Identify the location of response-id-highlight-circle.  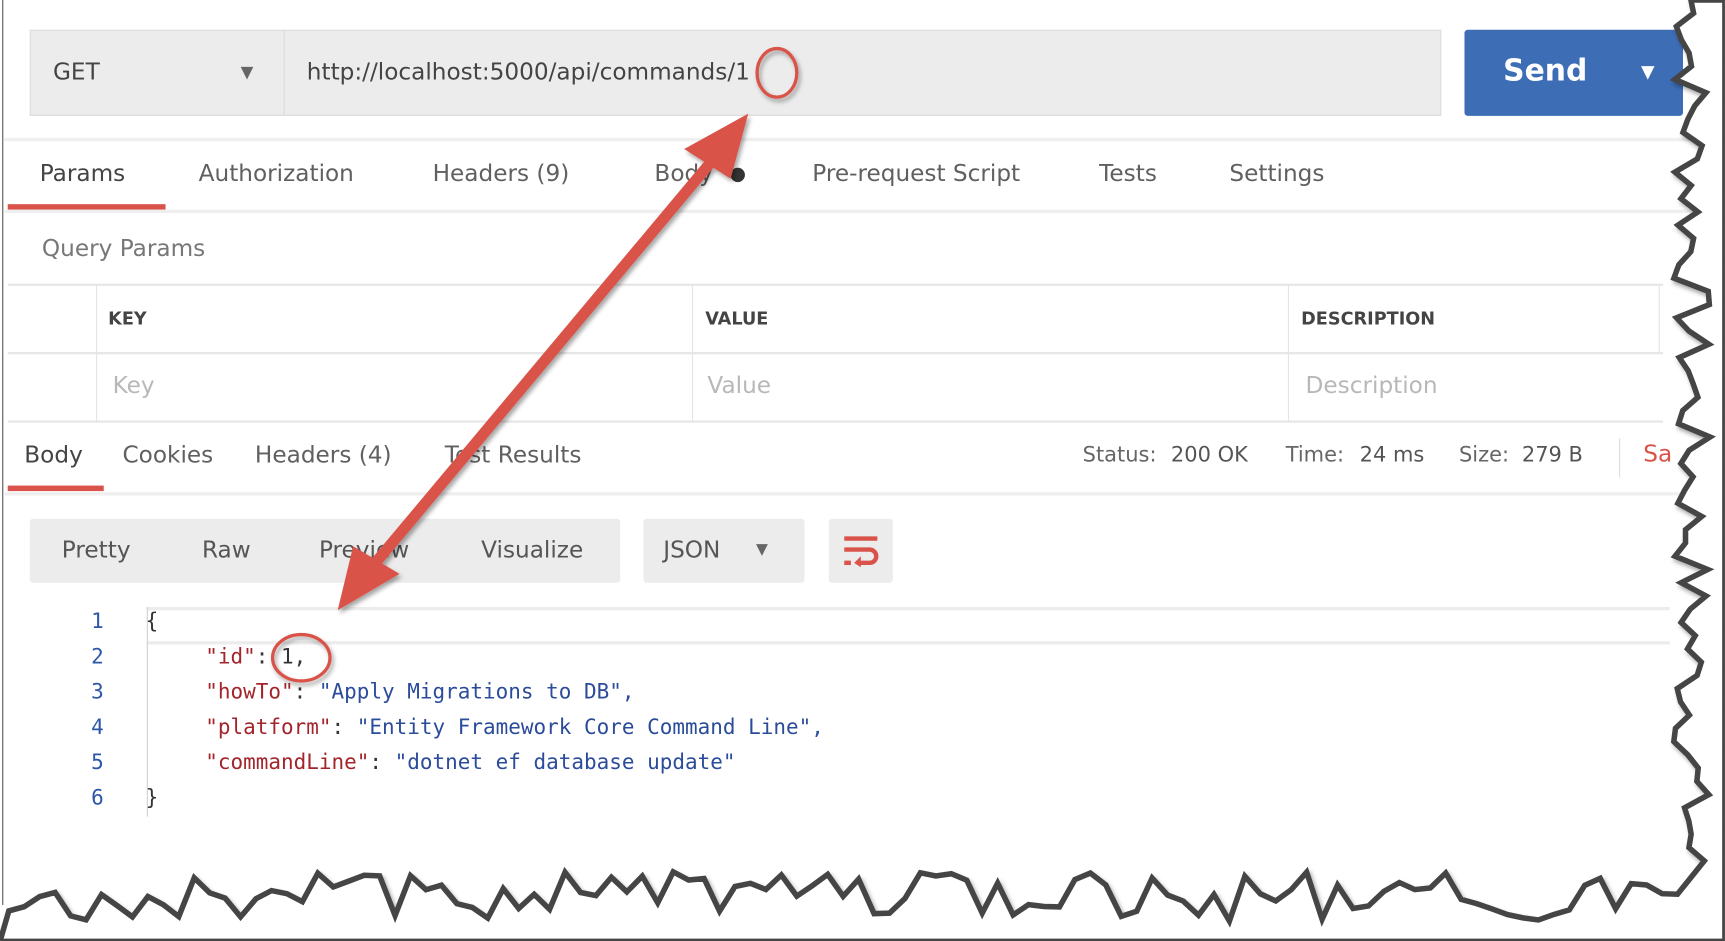
(301, 657).